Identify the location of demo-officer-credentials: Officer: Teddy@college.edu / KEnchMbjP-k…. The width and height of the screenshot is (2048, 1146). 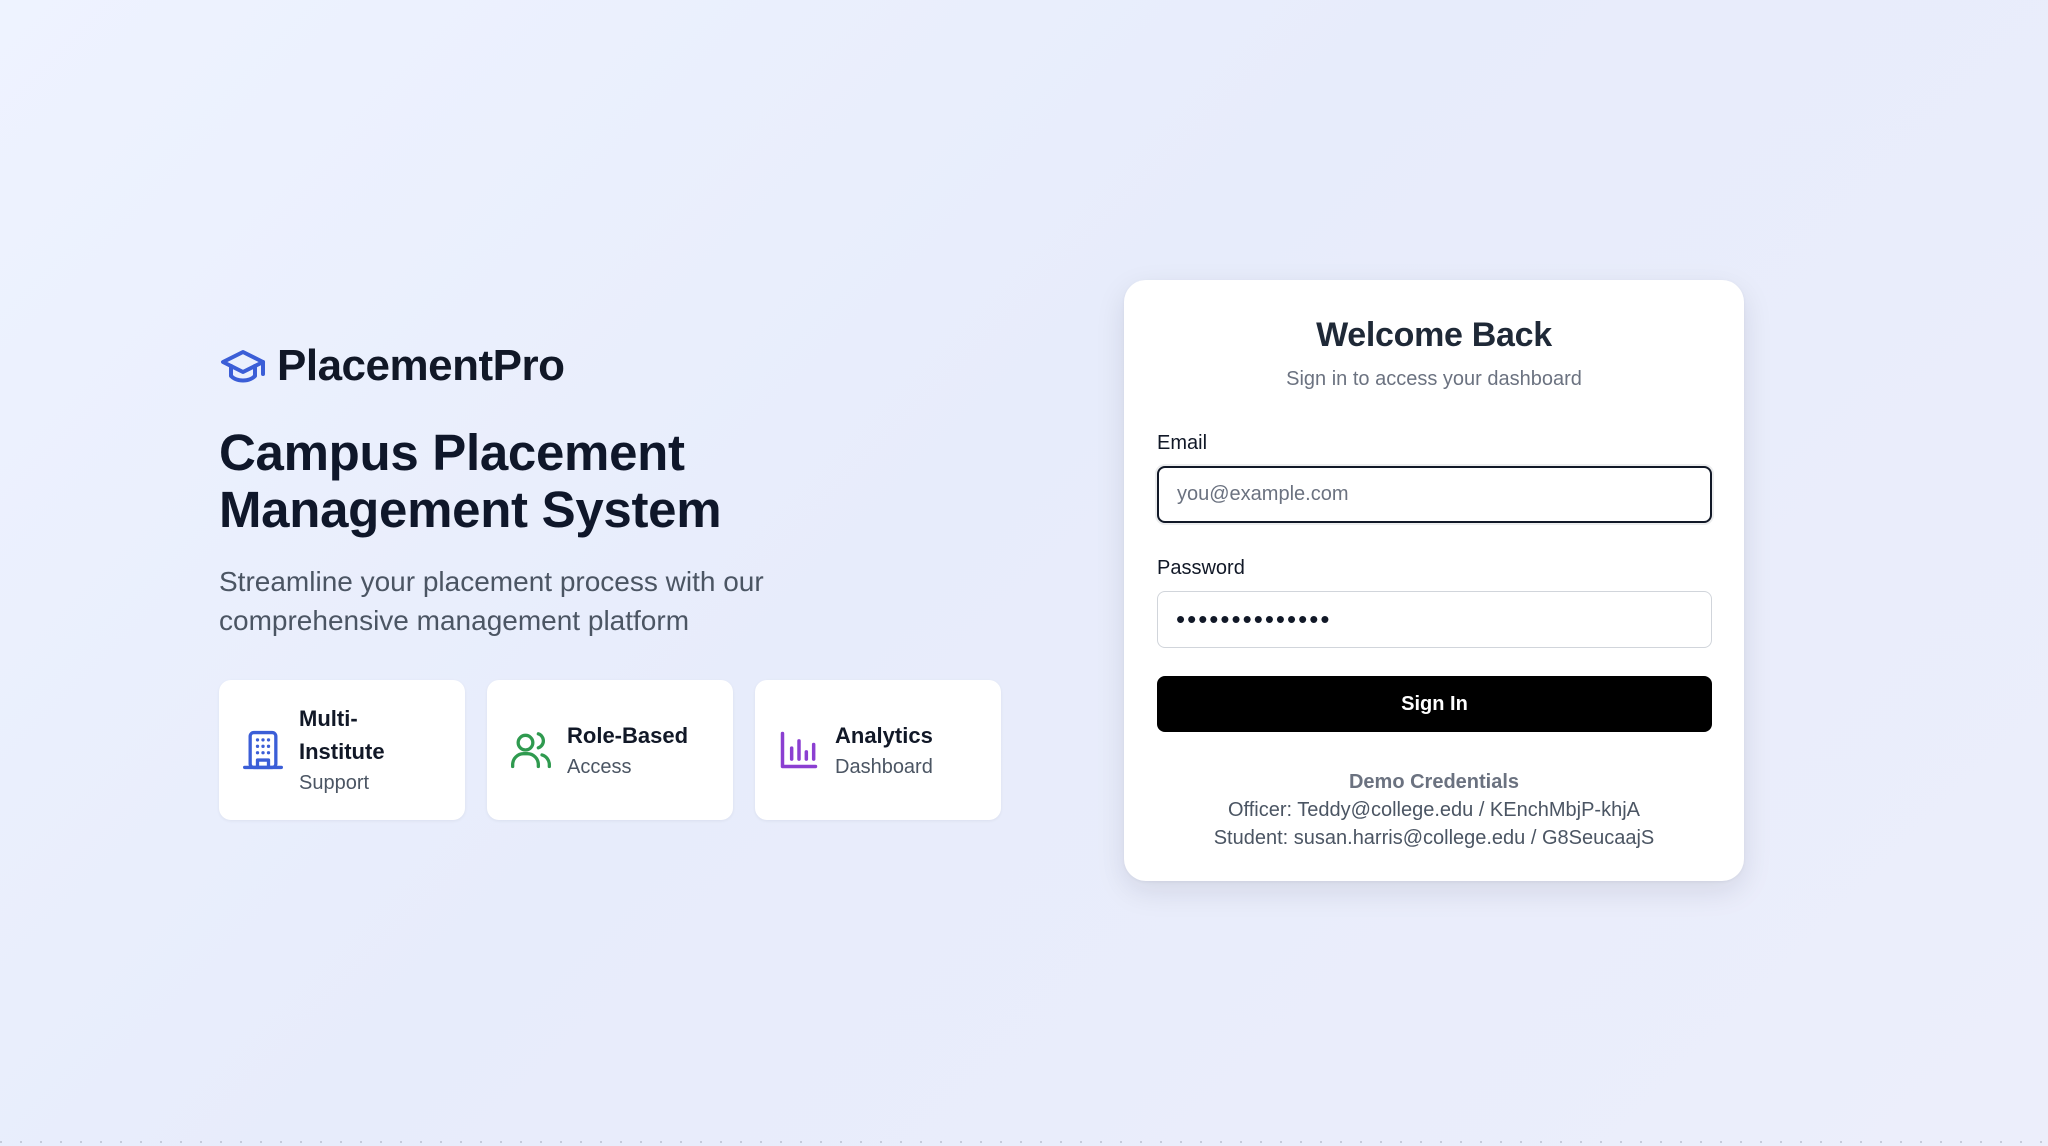
(1434, 810).